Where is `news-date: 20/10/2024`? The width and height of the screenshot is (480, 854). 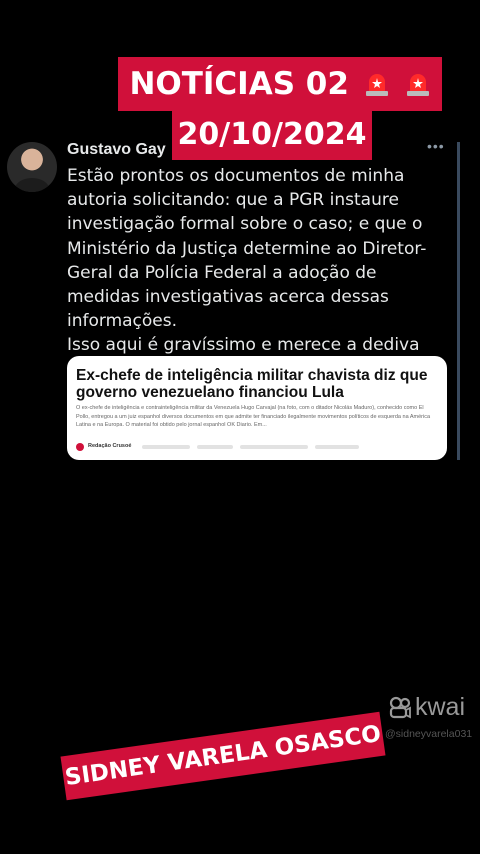
news-date: 20/10/2024 is located at coordinates (272, 134).